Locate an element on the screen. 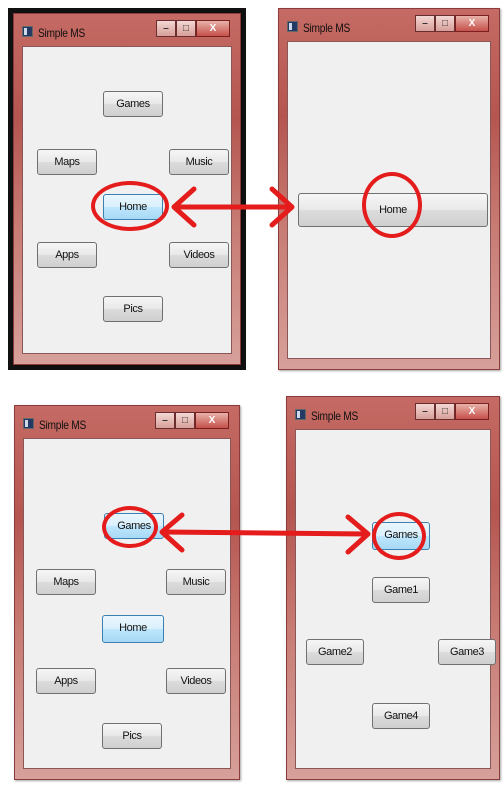  double-arrow-bottom is located at coordinates (265, 533).